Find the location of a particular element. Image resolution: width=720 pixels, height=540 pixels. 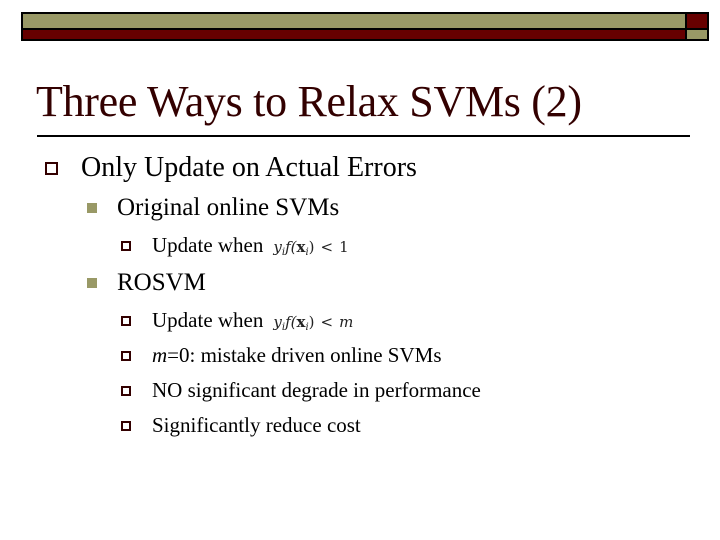

banner-olive-bar is located at coordinates (354, 21).